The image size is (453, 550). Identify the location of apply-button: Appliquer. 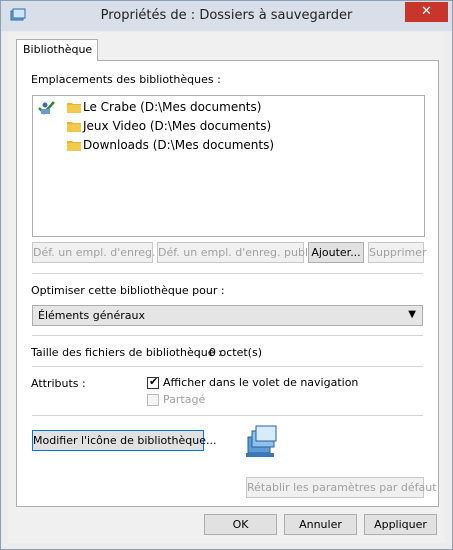
(400, 524).